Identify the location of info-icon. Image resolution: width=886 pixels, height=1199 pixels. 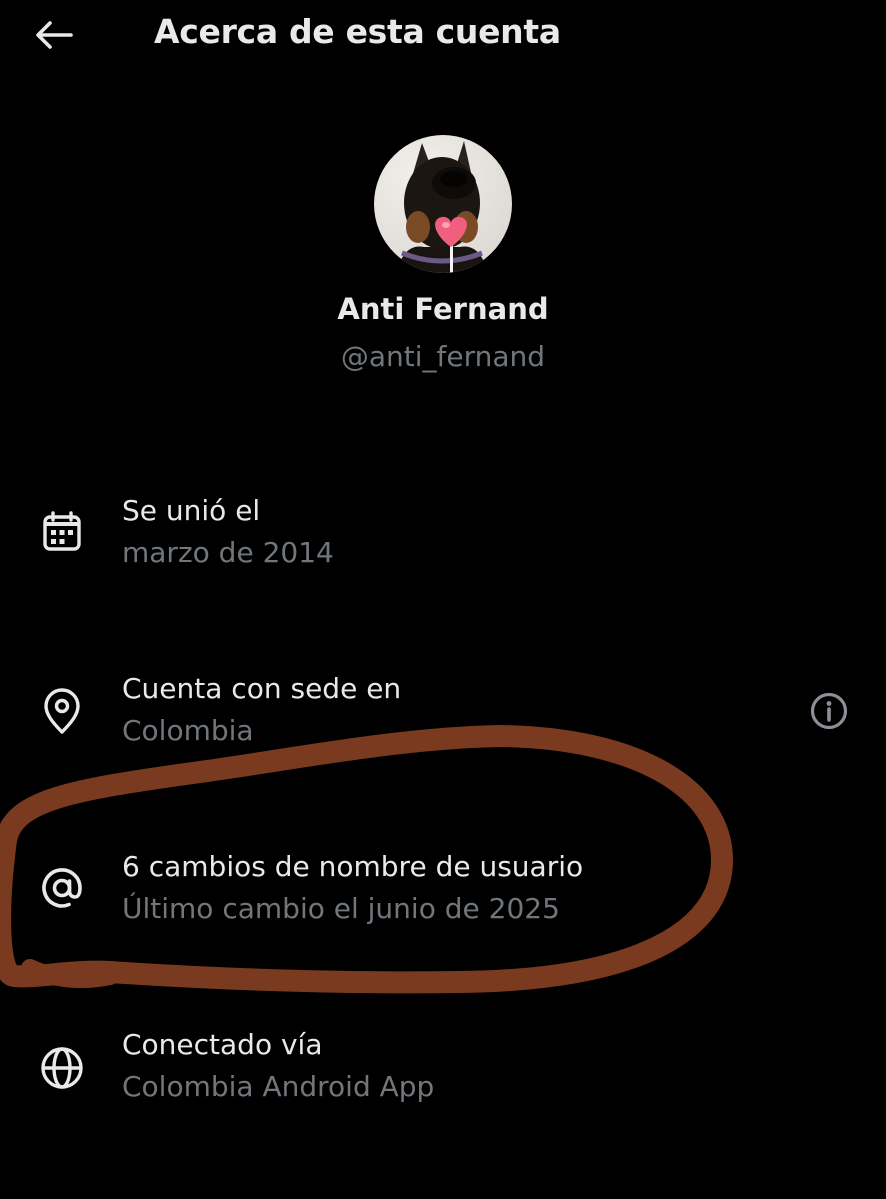
(829, 711).